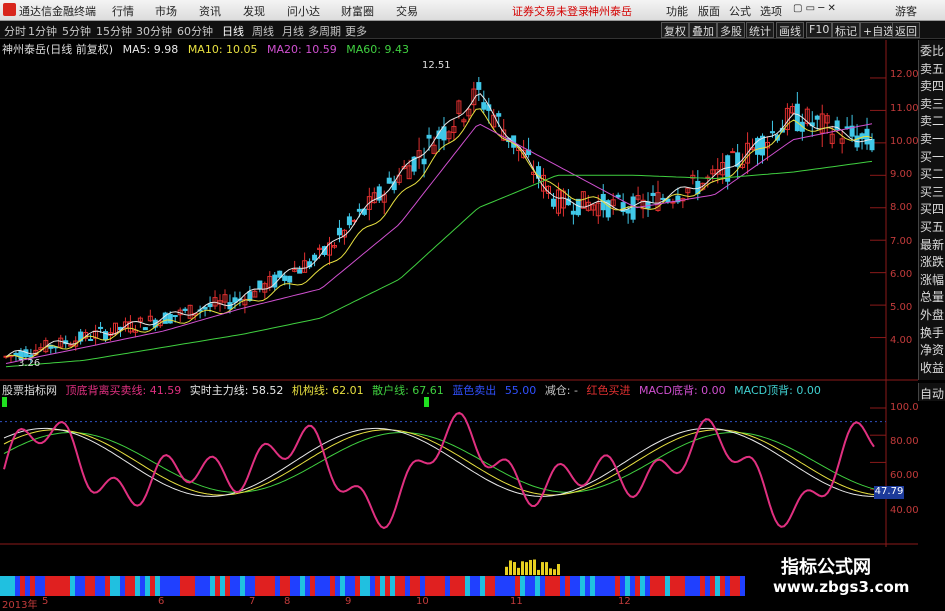  Describe the element at coordinates (703, 30) in the screenshot. I see `overlay-button: 叠加` at that location.